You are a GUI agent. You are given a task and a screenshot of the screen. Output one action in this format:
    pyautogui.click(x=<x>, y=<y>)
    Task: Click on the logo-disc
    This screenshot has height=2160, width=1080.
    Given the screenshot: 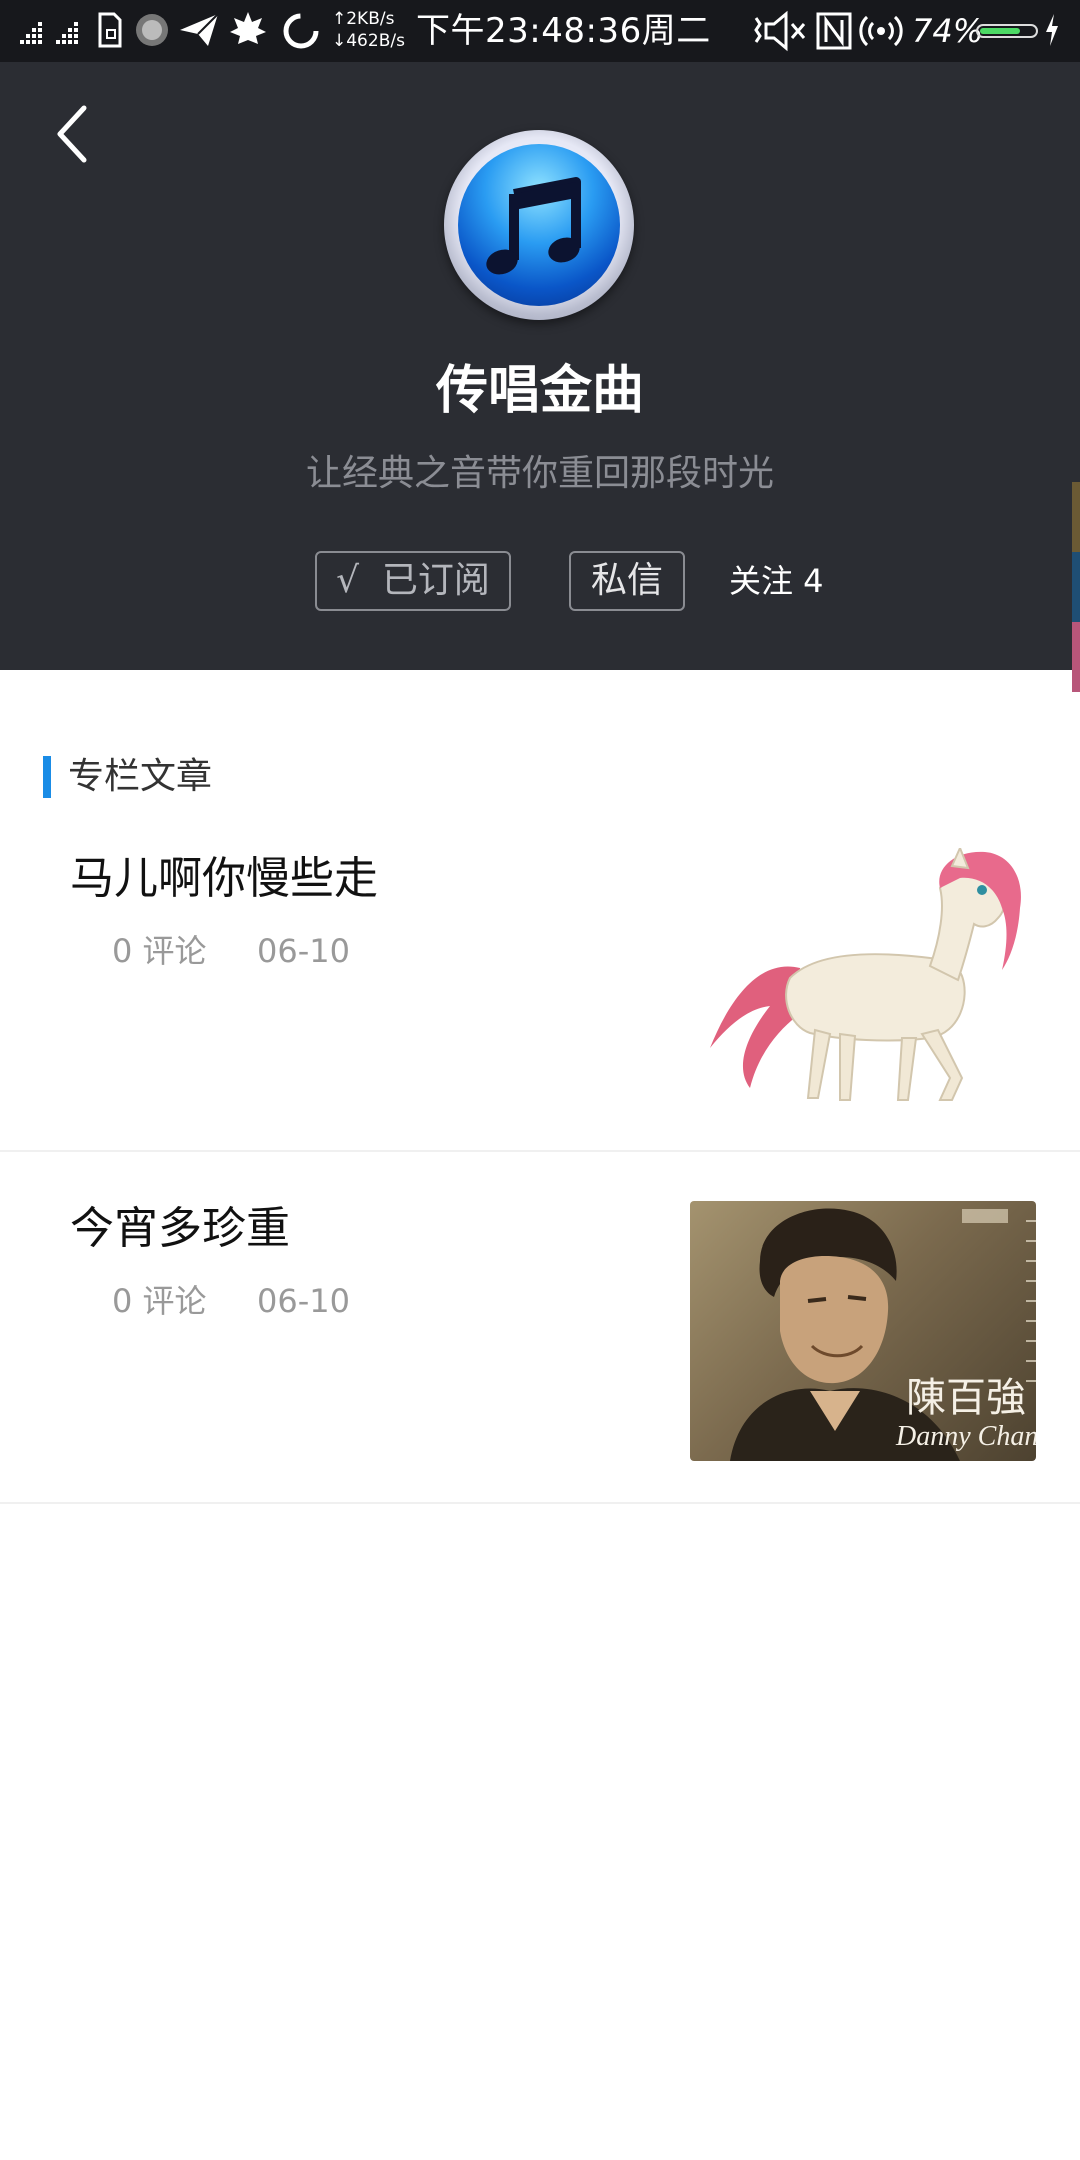 What is the action you would take?
    pyautogui.click(x=539, y=225)
    